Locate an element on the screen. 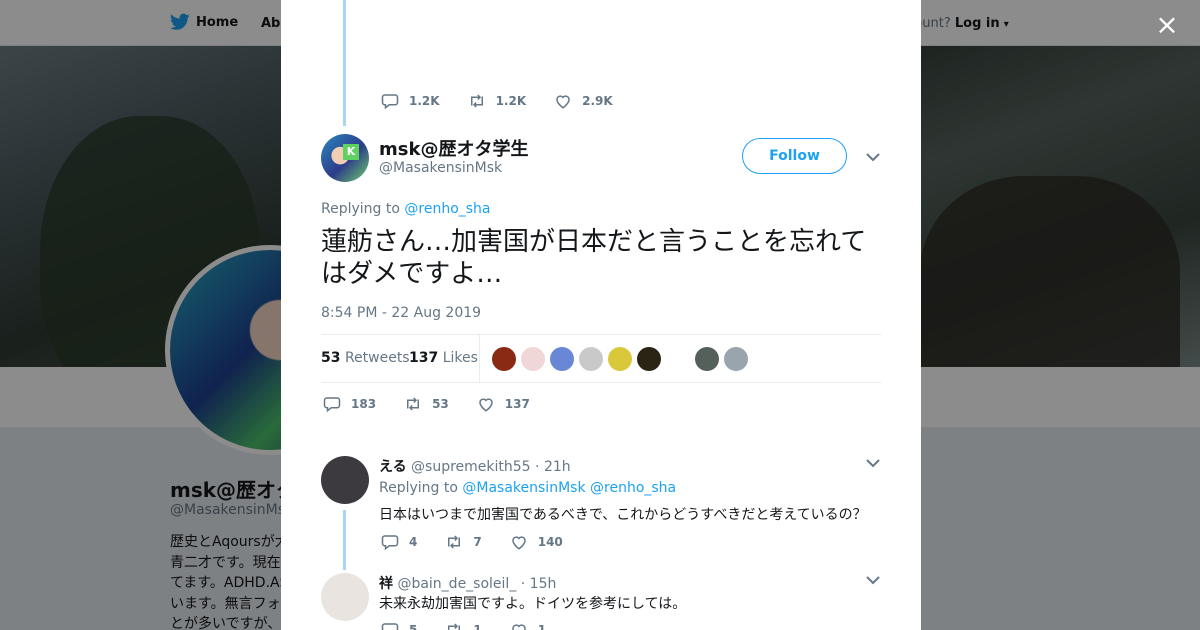 This screenshot has height=630, width=1200. reply-count: 183 is located at coordinates (364, 404).